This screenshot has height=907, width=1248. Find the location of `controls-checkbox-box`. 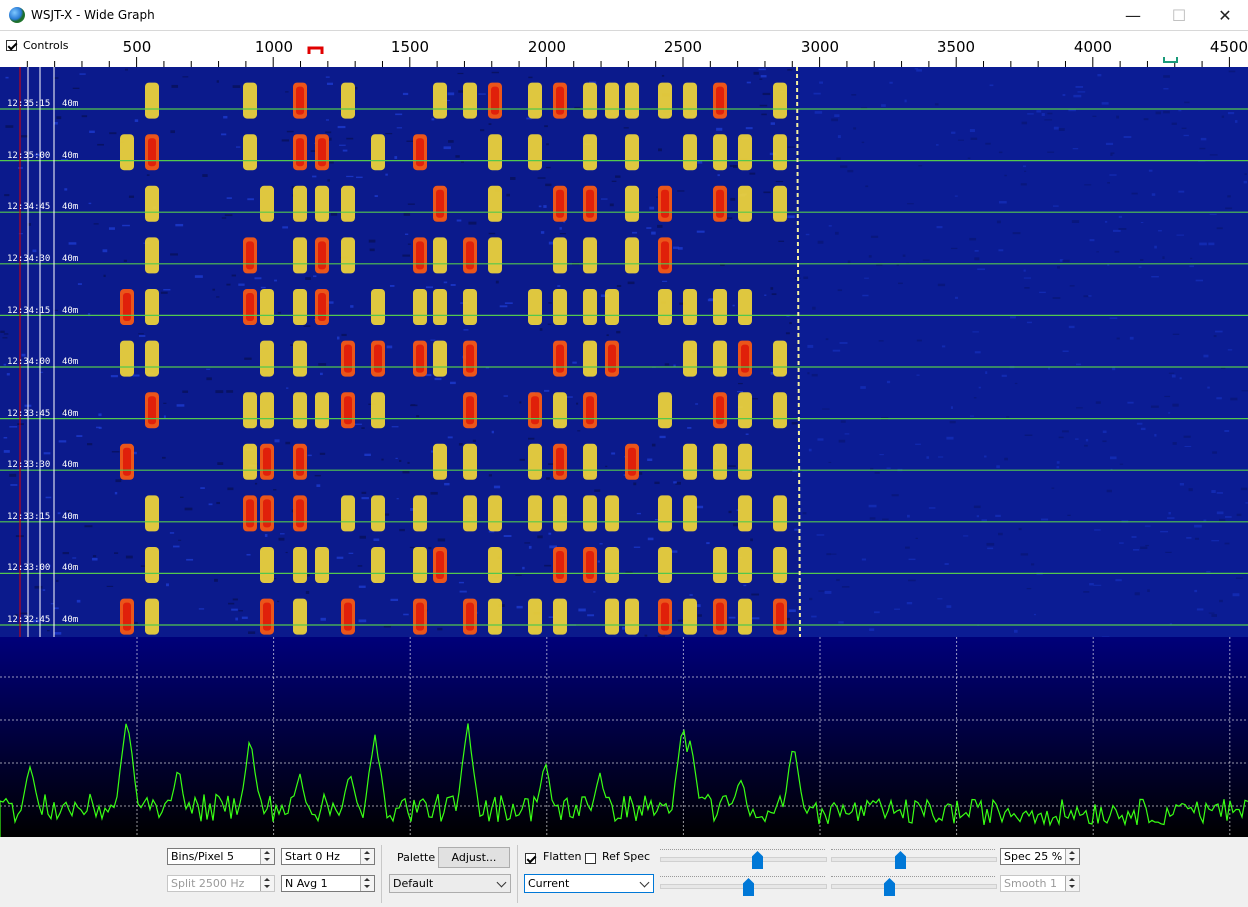

controls-checkbox-box is located at coordinates (11, 45).